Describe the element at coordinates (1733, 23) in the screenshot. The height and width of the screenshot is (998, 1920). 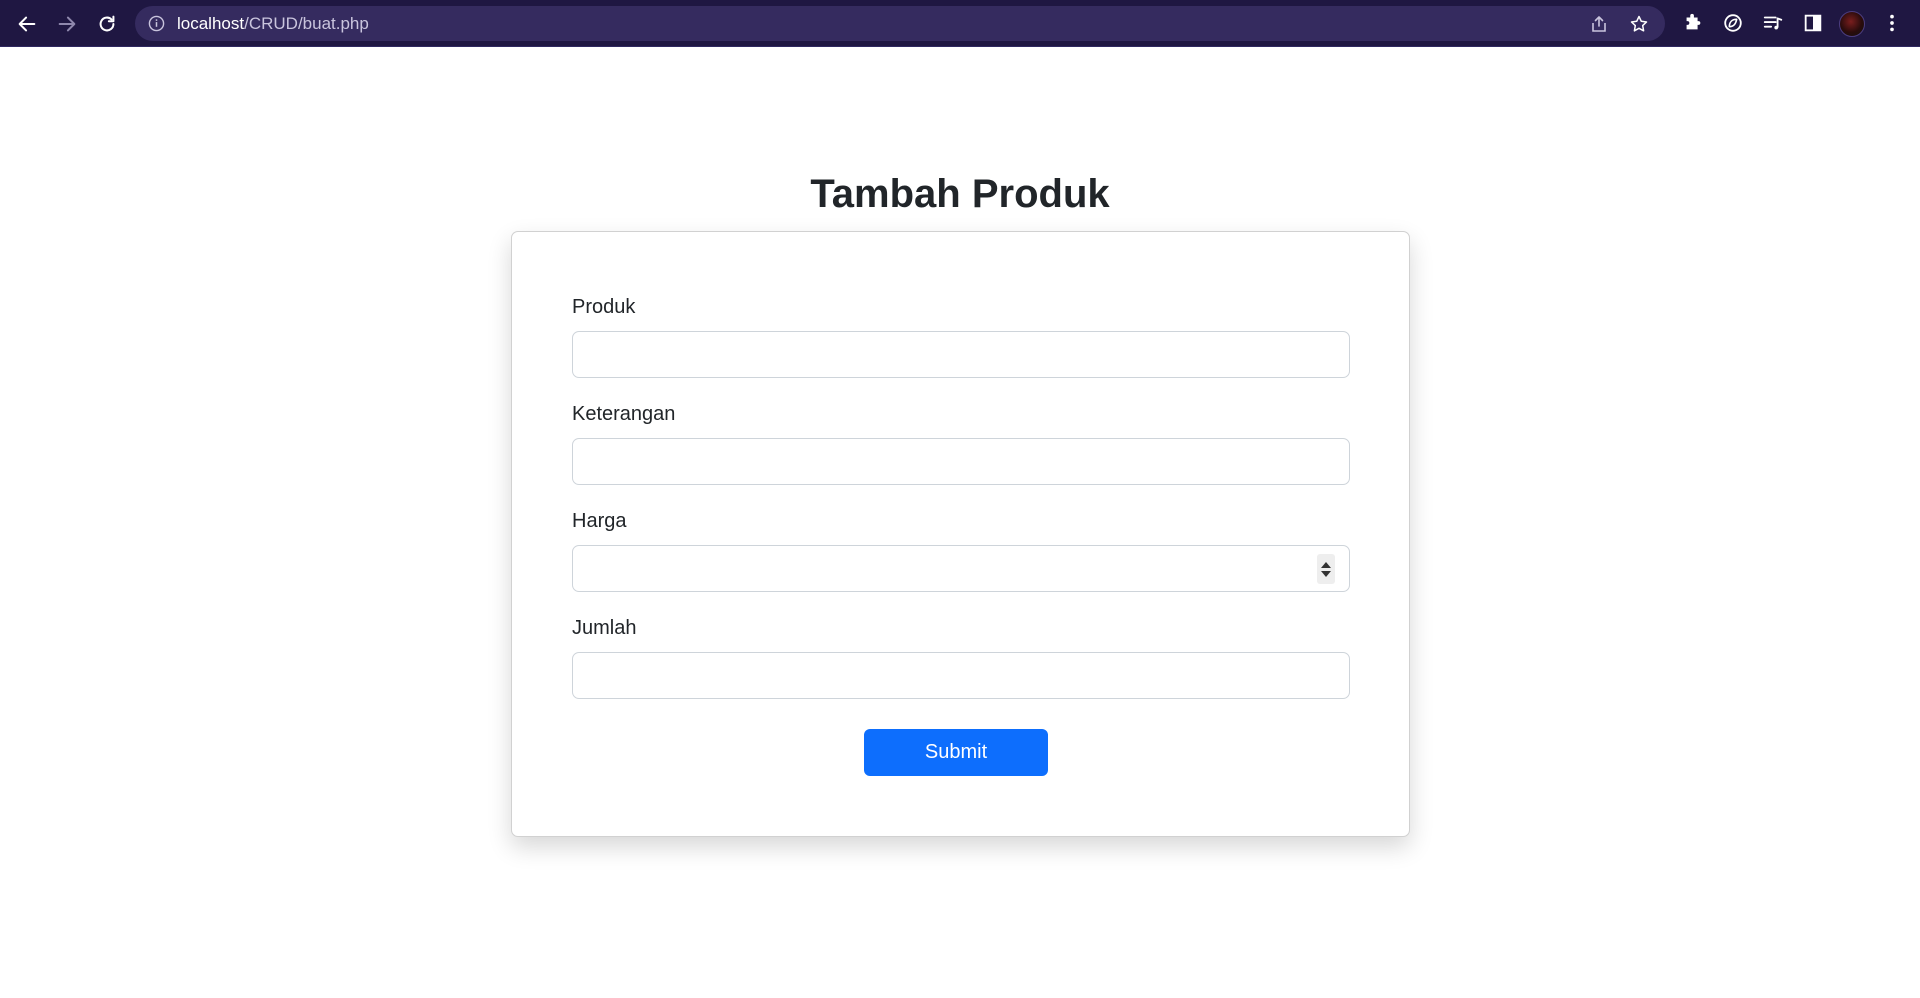
I see `leaf-icon` at that location.